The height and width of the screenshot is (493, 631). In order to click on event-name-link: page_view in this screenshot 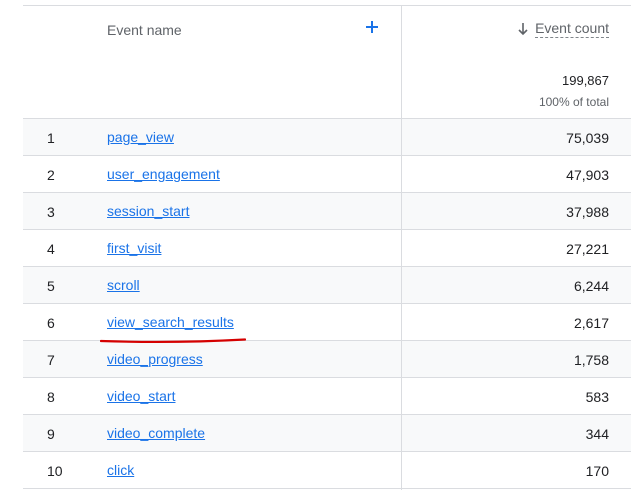, I will do `click(140, 137)`.